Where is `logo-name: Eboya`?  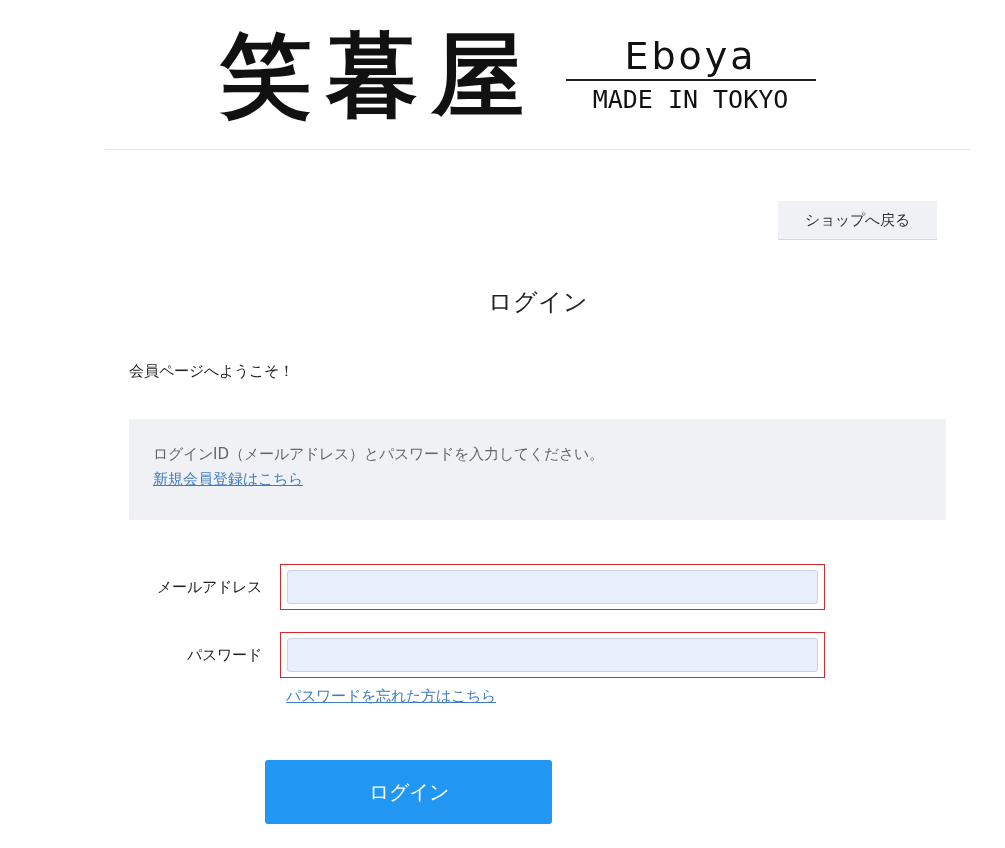 logo-name: Eboya is located at coordinates (690, 58).